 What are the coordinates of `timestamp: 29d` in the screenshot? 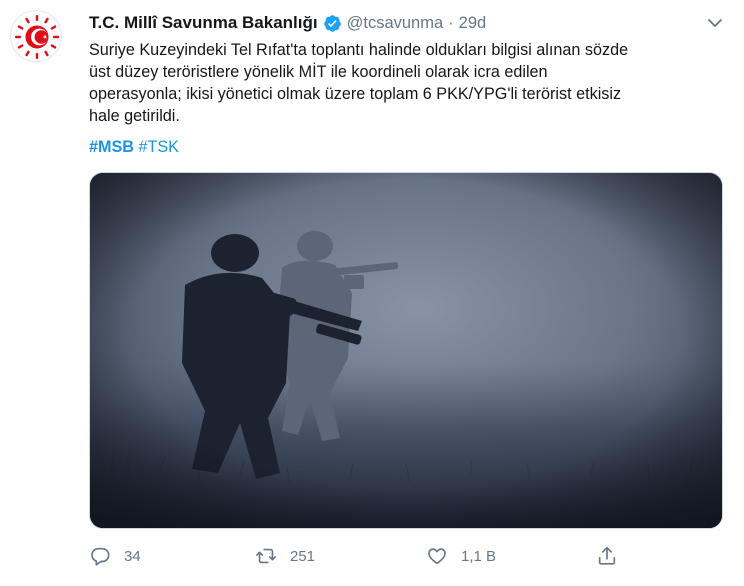 It's located at (473, 23).